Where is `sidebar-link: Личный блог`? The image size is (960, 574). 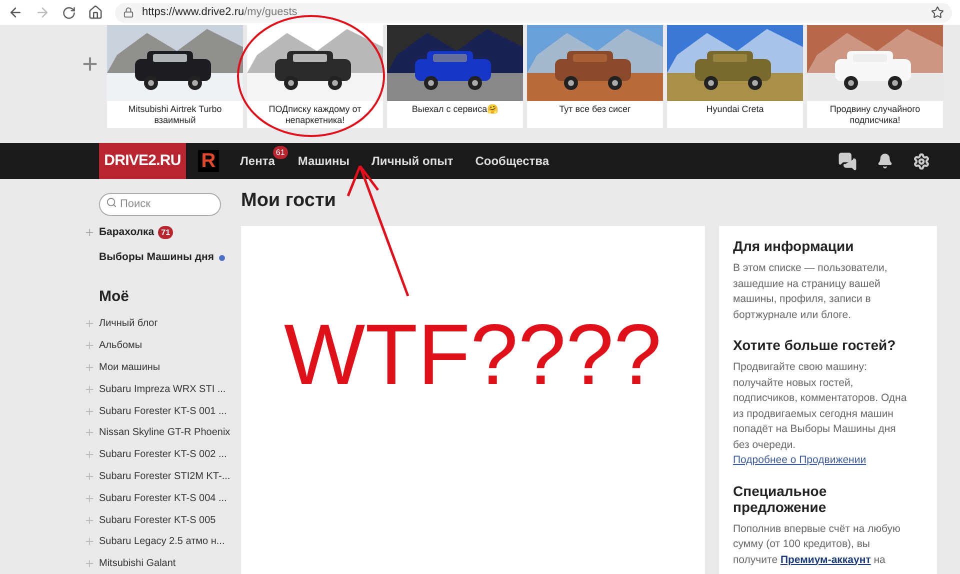 sidebar-link: Личный блог is located at coordinates (128, 324).